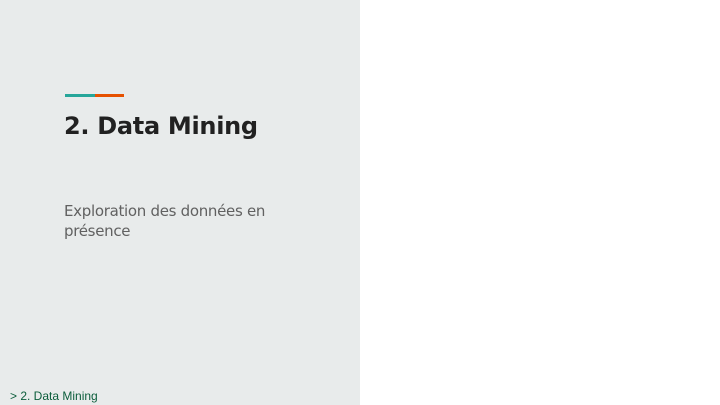 The image size is (720, 405). I want to click on footer-breadcrumb: > 2. Data Mining, so click(54, 396).